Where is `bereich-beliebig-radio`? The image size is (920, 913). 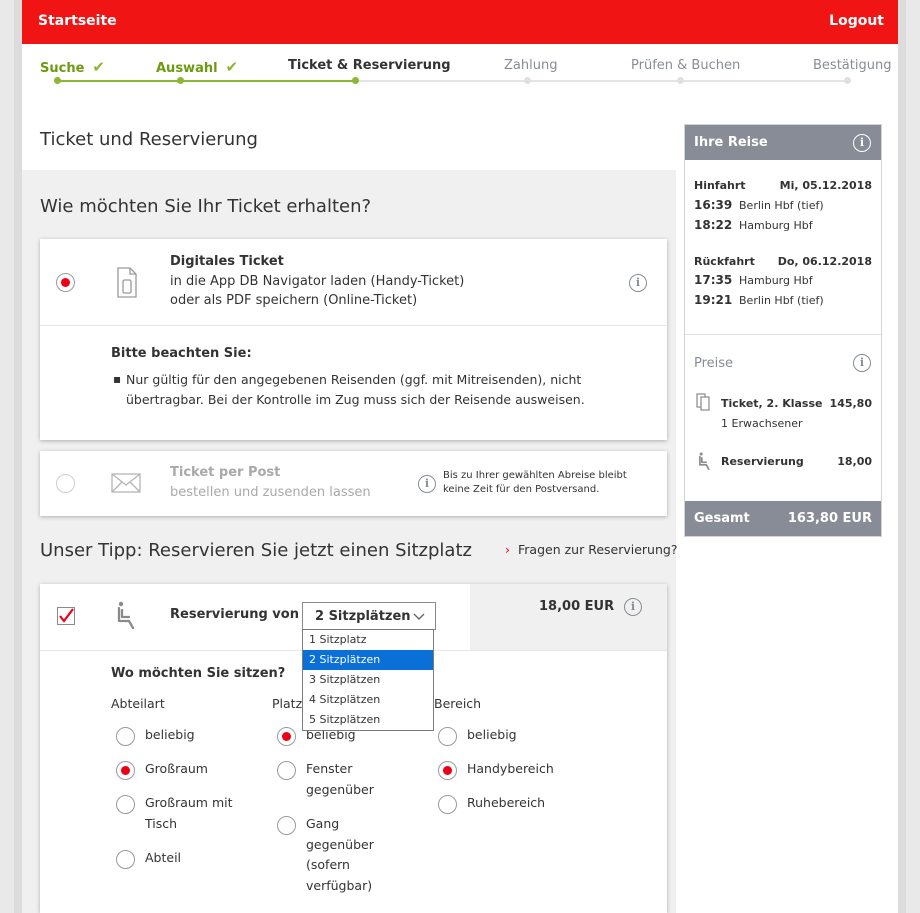 bereich-beliebig-radio is located at coordinates (447, 736).